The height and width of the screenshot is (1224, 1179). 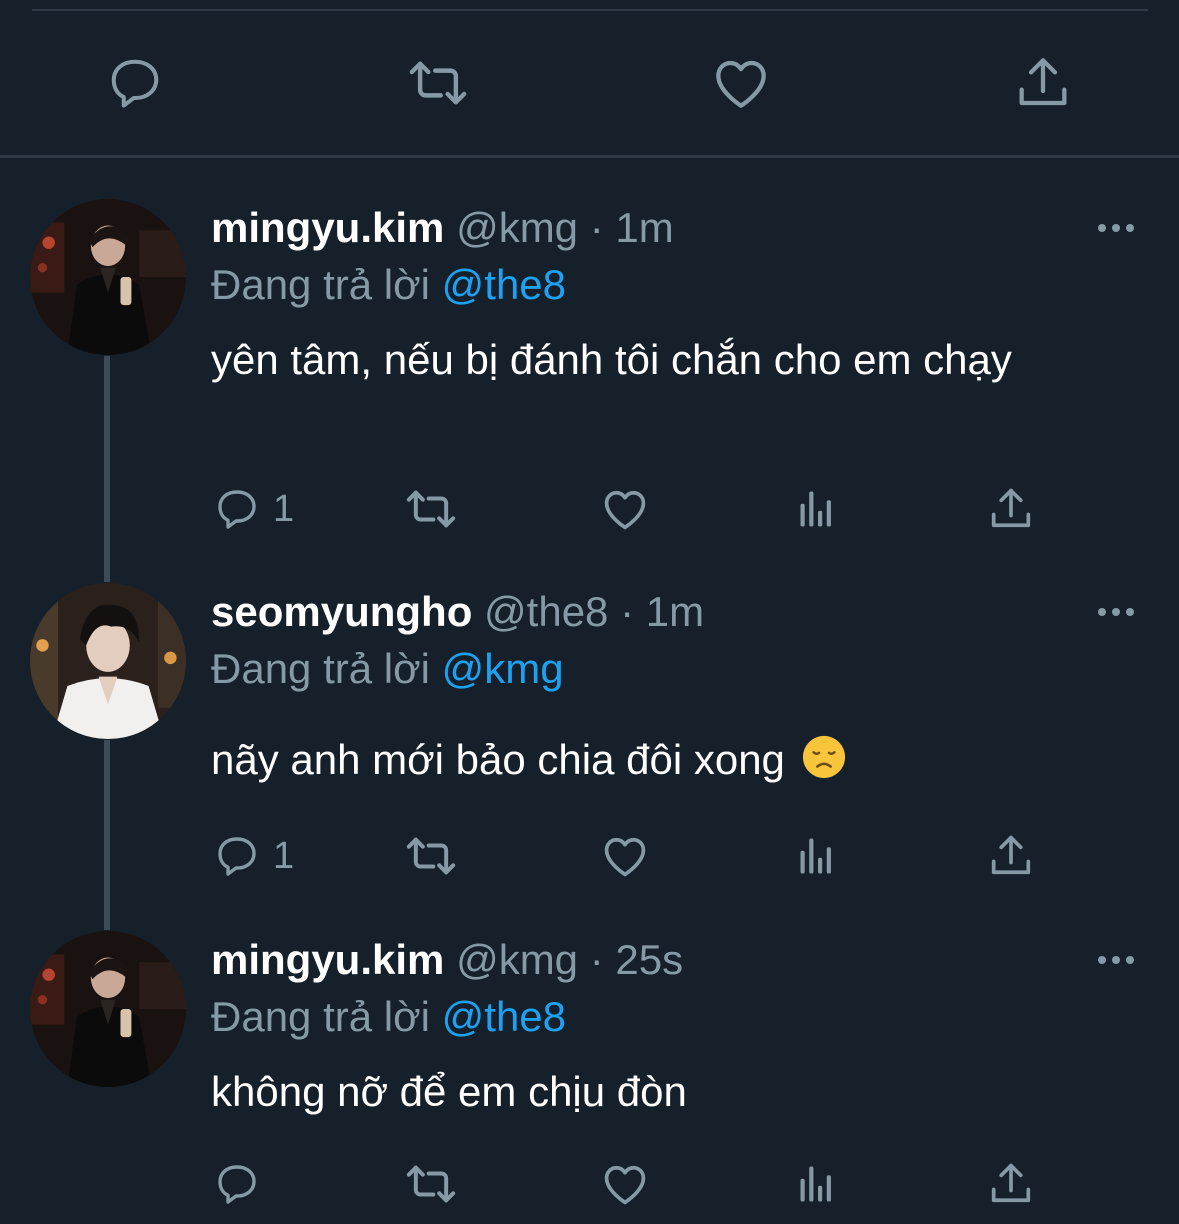 What do you see at coordinates (498, 759) in the screenshot?
I see `tweet-text-content: nãy anh mới bảo chia đôi xong` at bounding box center [498, 759].